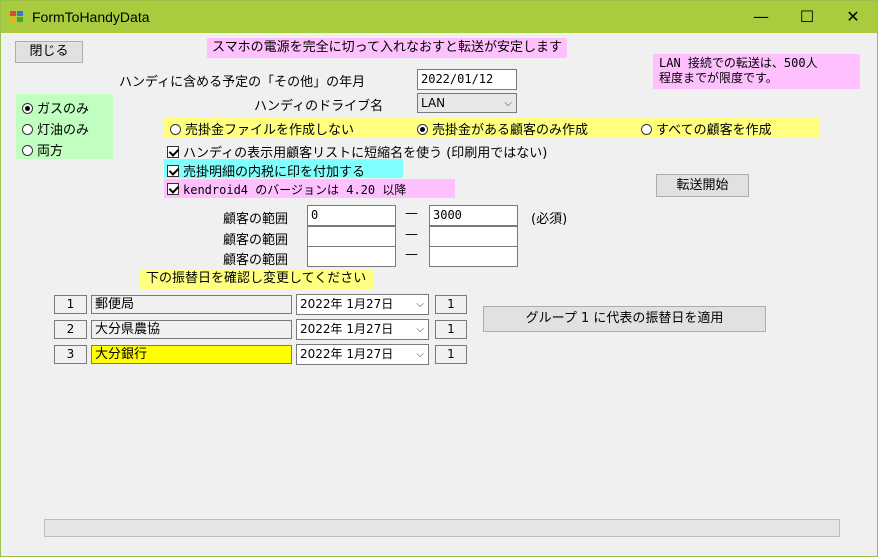 This screenshot has width=878, height=557. Describe the element at coordinates (191, 329) in the screenshot. I see `bank-name: 大分県農協` at that location.